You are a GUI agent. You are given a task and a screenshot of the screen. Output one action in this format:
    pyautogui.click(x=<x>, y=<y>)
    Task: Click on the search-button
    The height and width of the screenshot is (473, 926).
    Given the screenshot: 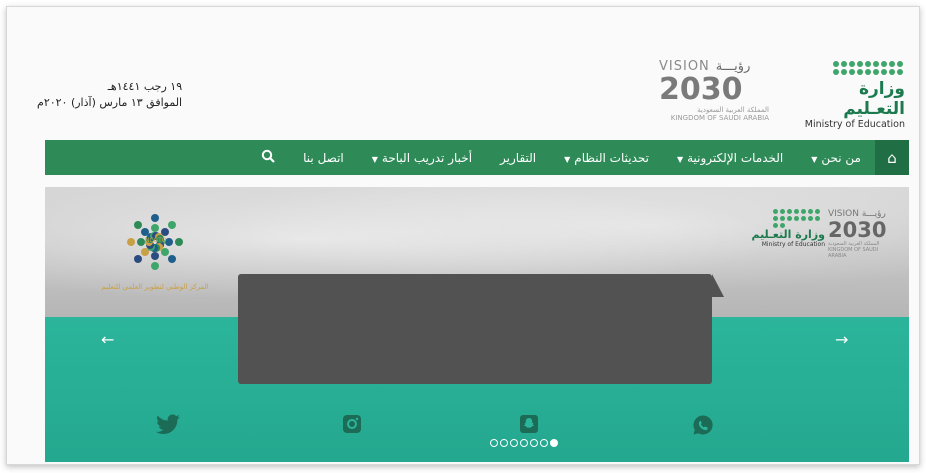 What is the action you would take?
    pyautogui.click(x=268, y=158)
    